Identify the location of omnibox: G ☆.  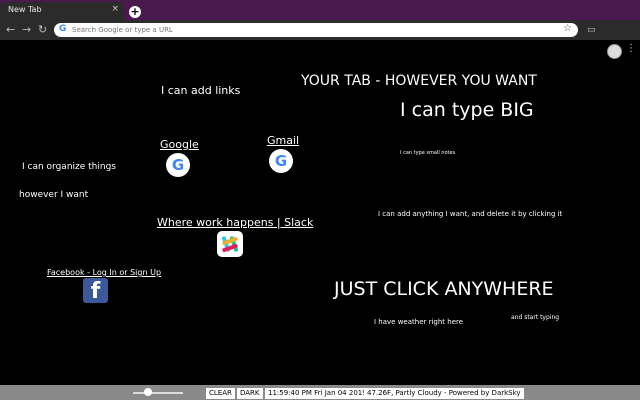
(316, 30).